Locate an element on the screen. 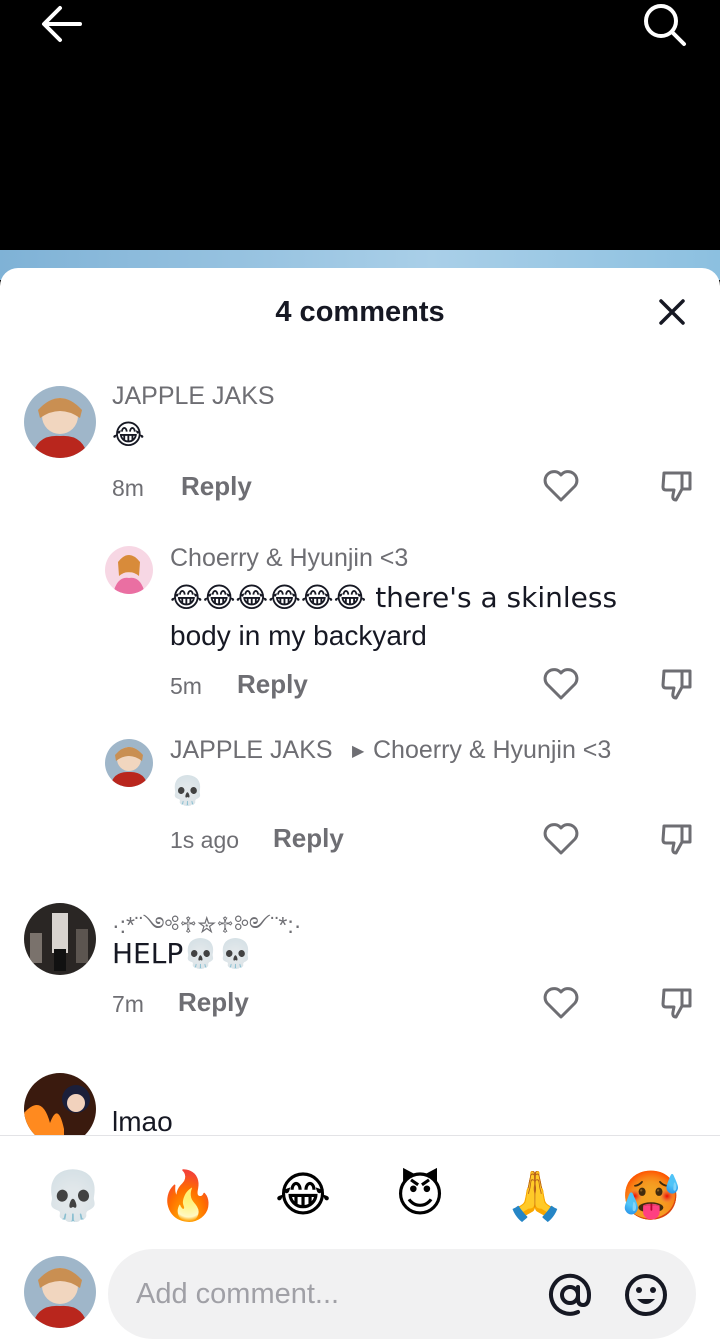  reply-arrow-icon: ▶ is located at coordinates (358, 751).